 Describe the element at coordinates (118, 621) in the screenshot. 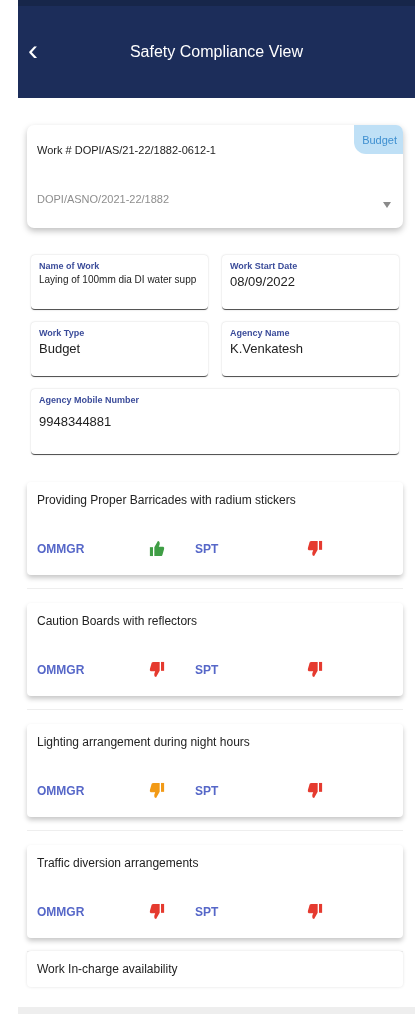

I see `checklist-item-title: Caution Boards with reflectors` at that location.